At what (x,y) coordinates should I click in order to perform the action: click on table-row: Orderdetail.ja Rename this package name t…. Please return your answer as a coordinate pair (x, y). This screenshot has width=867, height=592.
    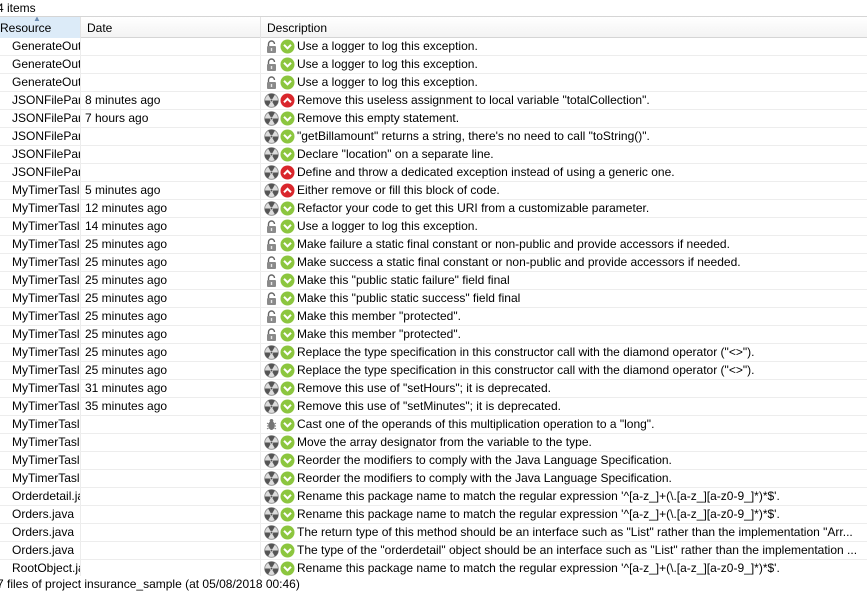
    Looking at the image, I should click on (433, 497).